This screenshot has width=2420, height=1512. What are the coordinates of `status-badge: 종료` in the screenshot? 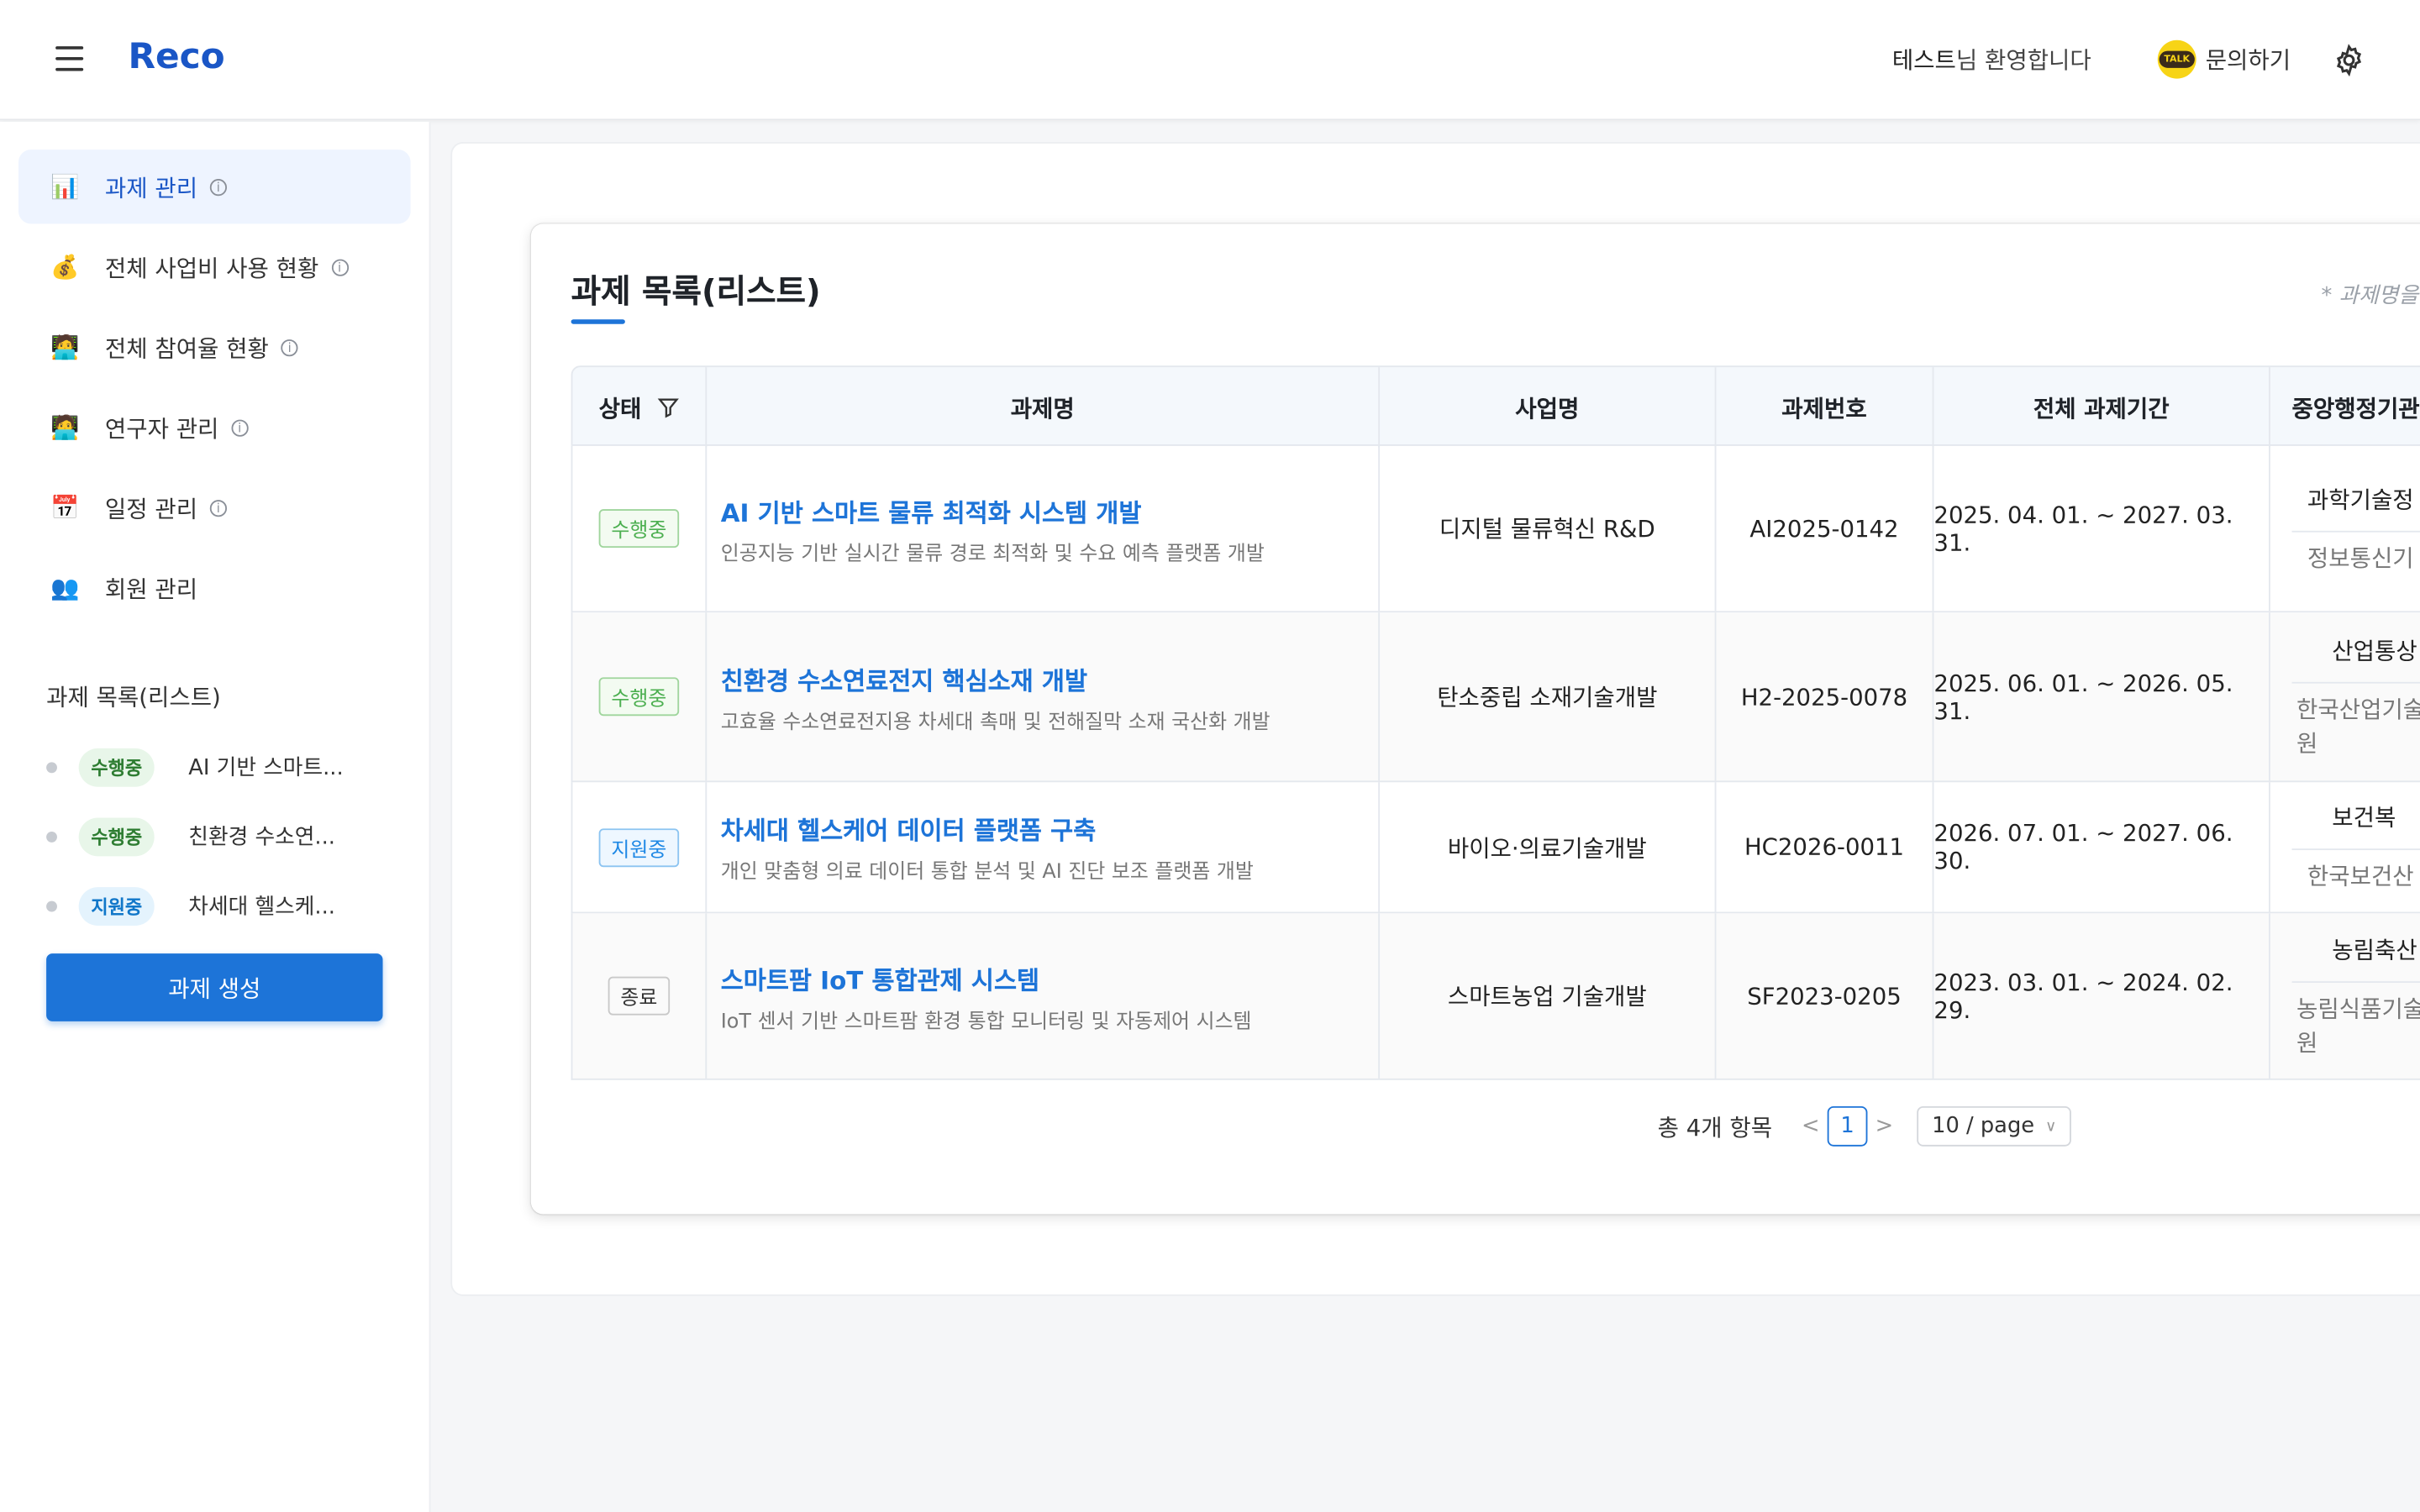 It's located at (639, 996).